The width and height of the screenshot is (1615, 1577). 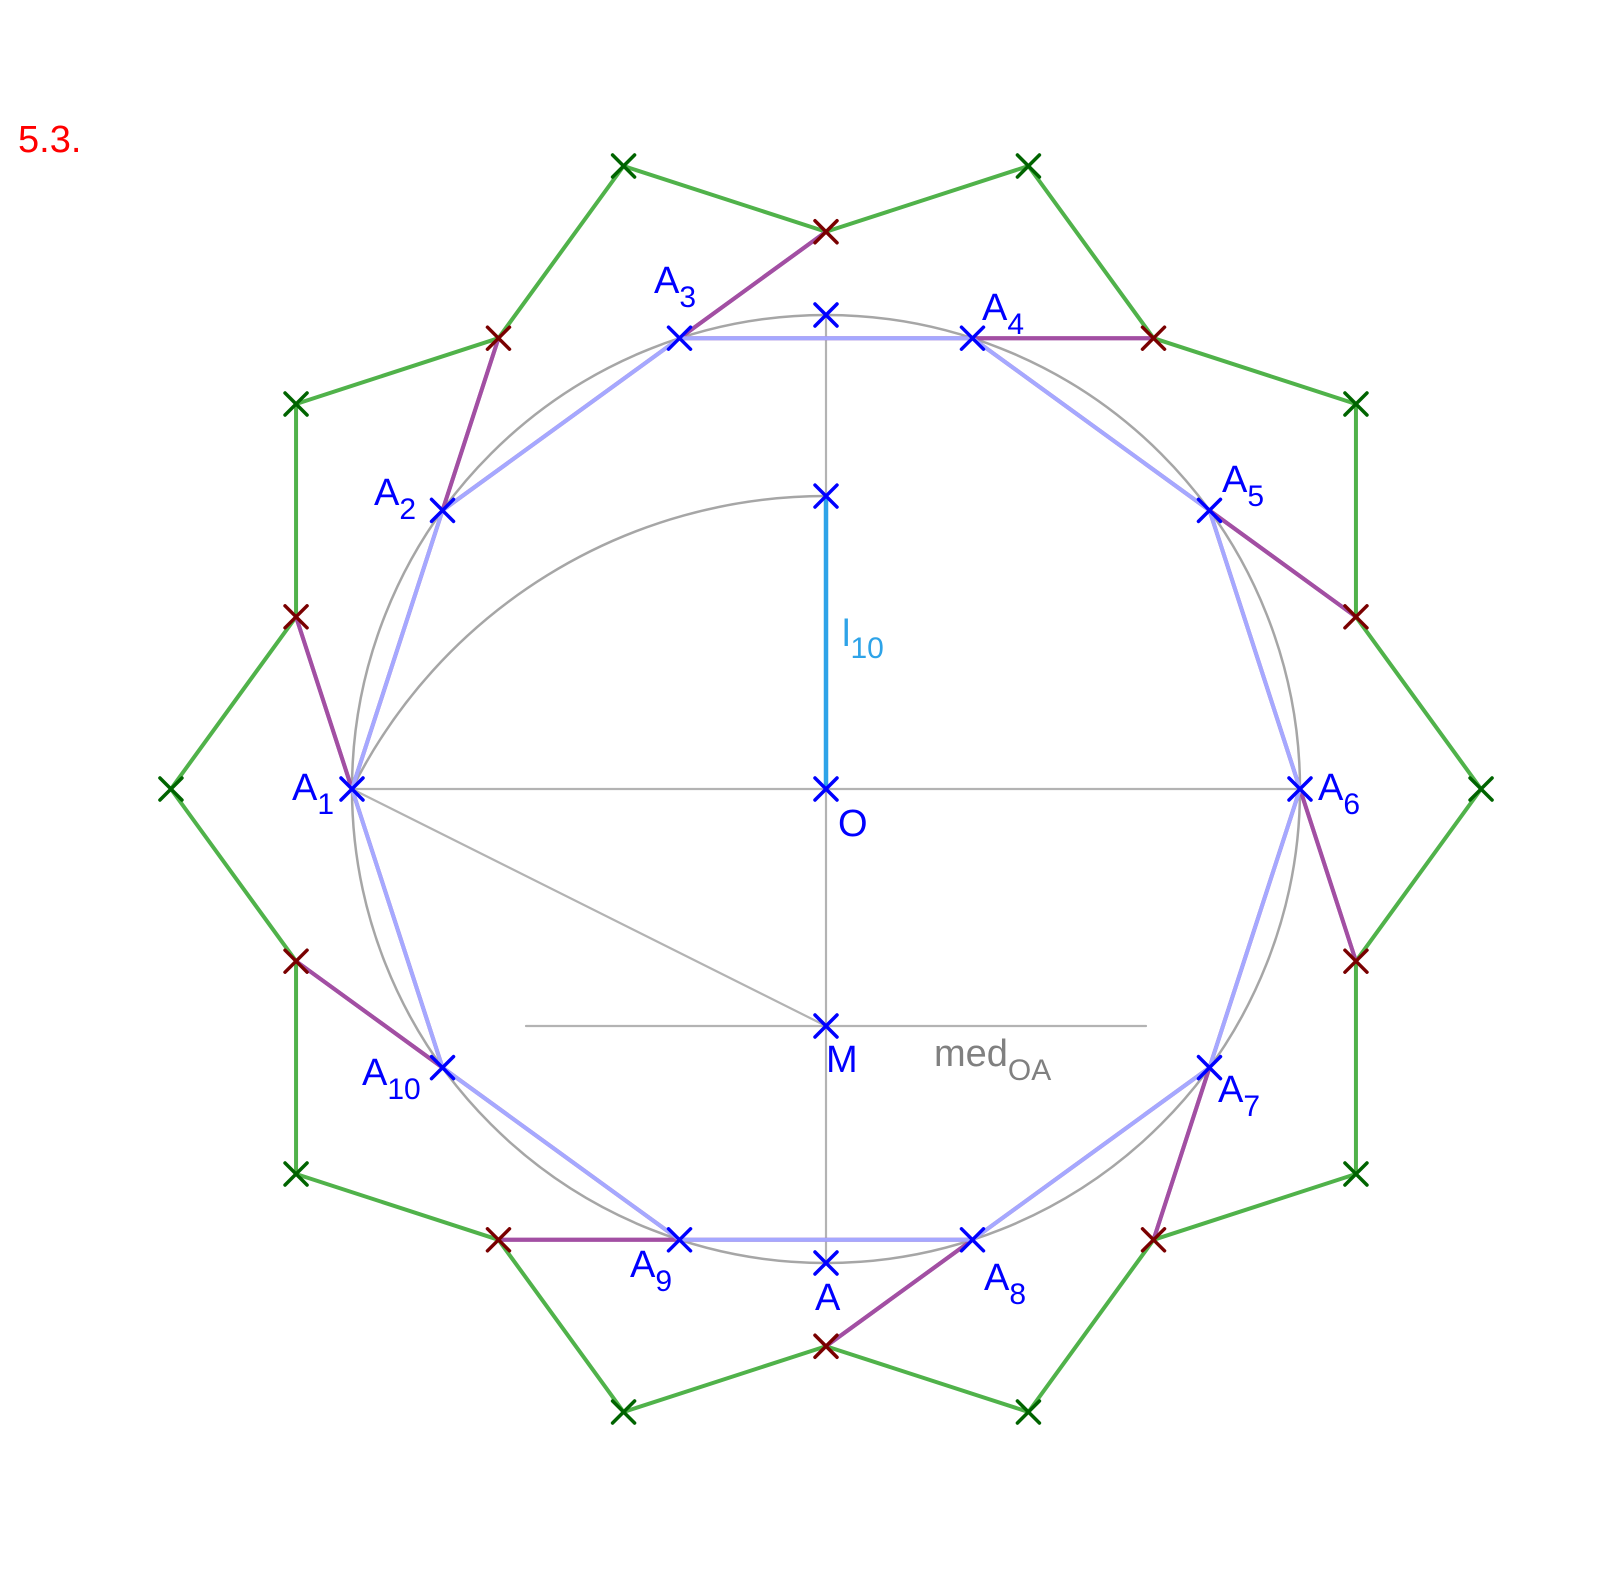 What do you see at coordinates (1418, 702) in the screenshot?
I see `outer-edge-5a` at bounding box center [1418, 702].